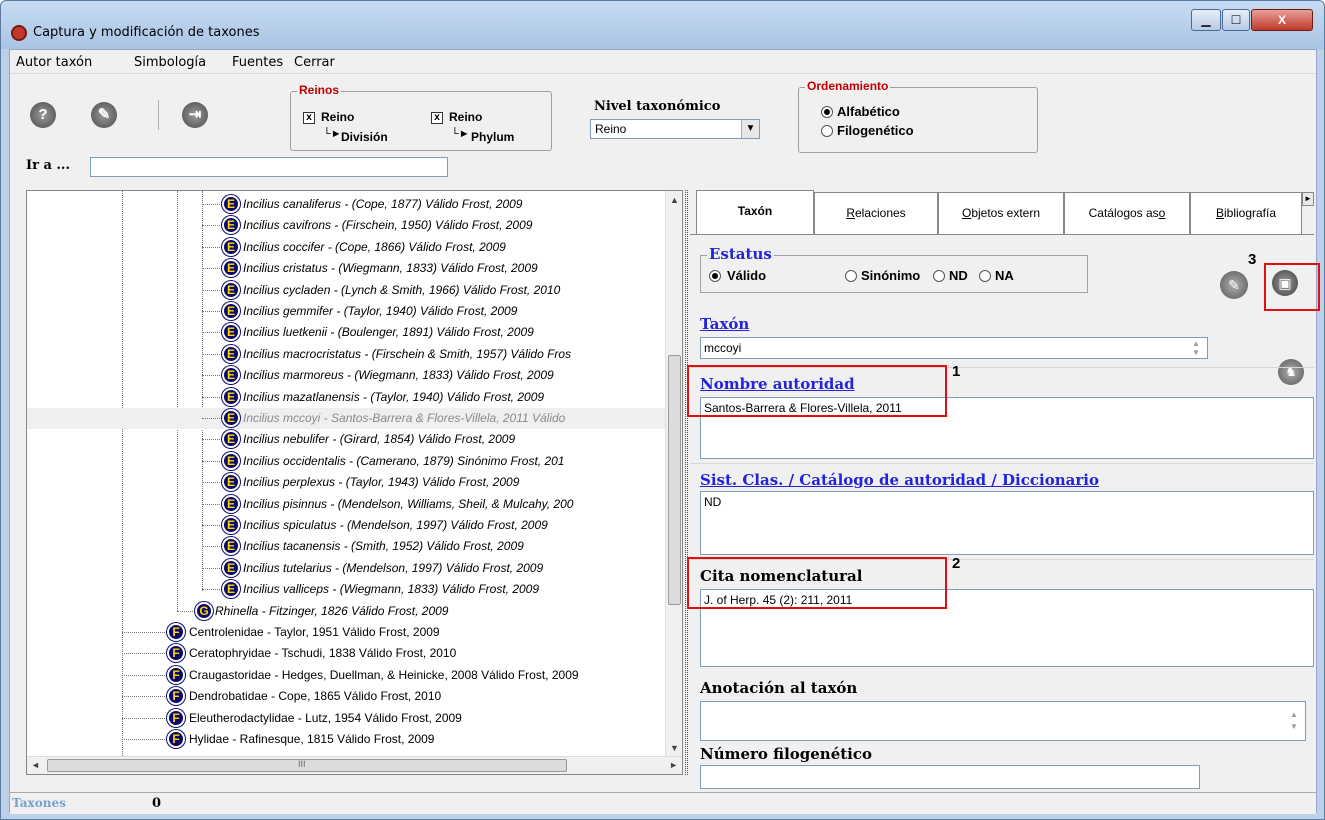  I want to click on taxon-label: Taxón, so click(725, 324).